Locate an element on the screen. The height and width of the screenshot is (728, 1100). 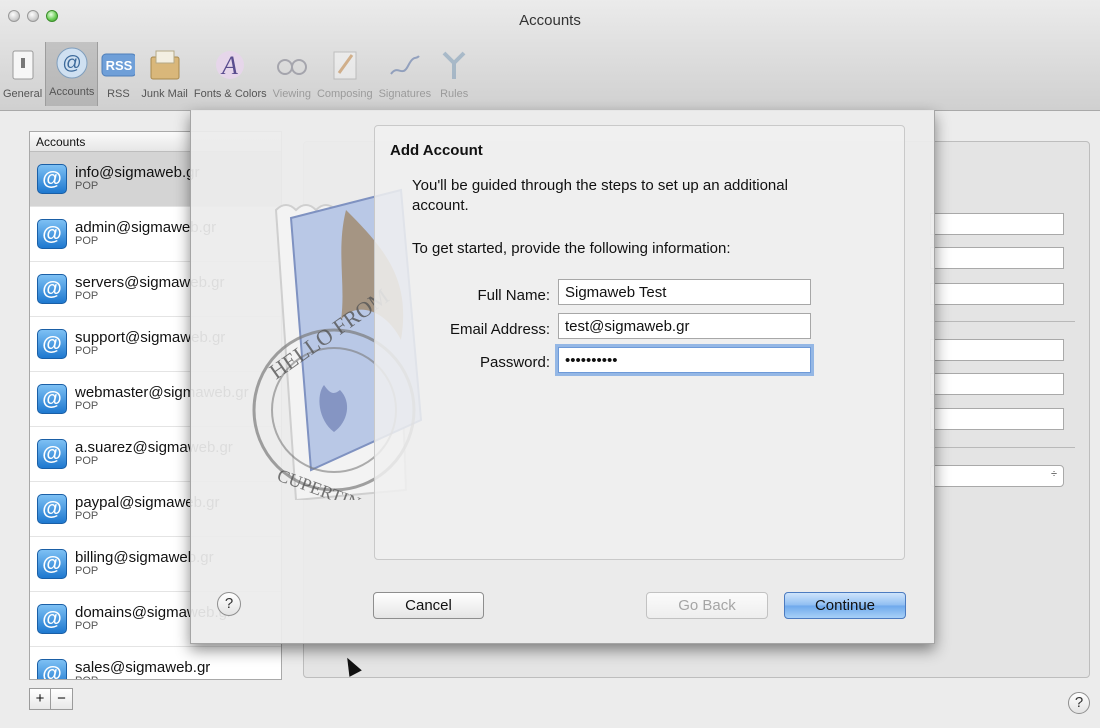
pencil-icon is located at coordinates (345, 65).